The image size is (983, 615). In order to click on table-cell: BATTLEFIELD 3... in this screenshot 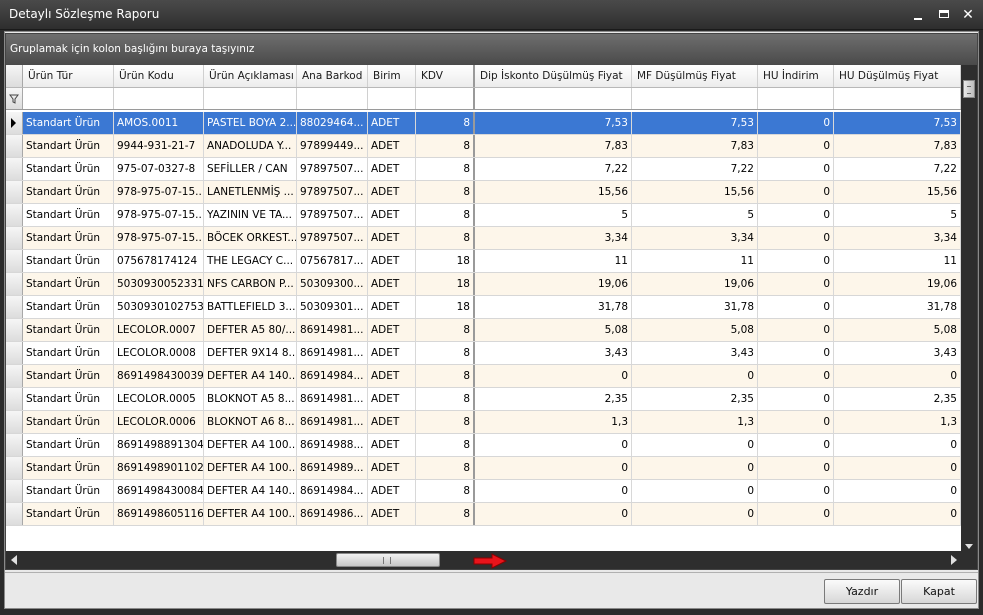, I will do `click(250, 307)`.